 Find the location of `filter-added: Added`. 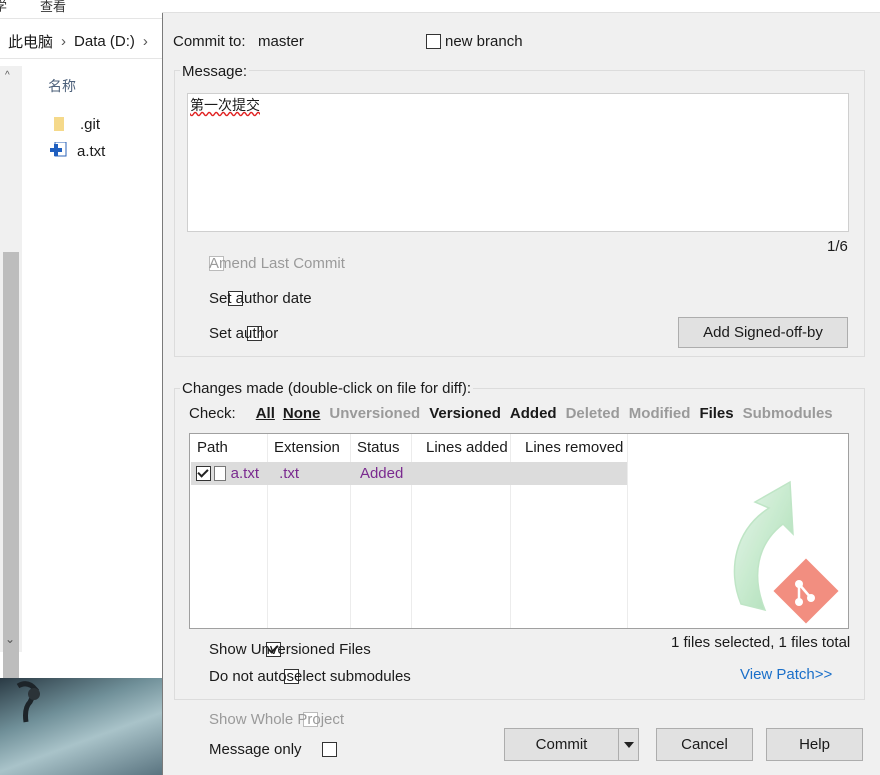

filter-added: Added is located at coordinates (533, 413).